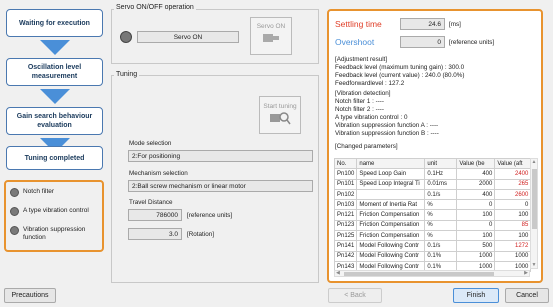 Image resolution: width=553 pixels, height=307 pixels. What do you see at coordinates (441, 174) in the screenshot?
I see `table-cell: 0.1Hz` at bounding box center [441, 174].